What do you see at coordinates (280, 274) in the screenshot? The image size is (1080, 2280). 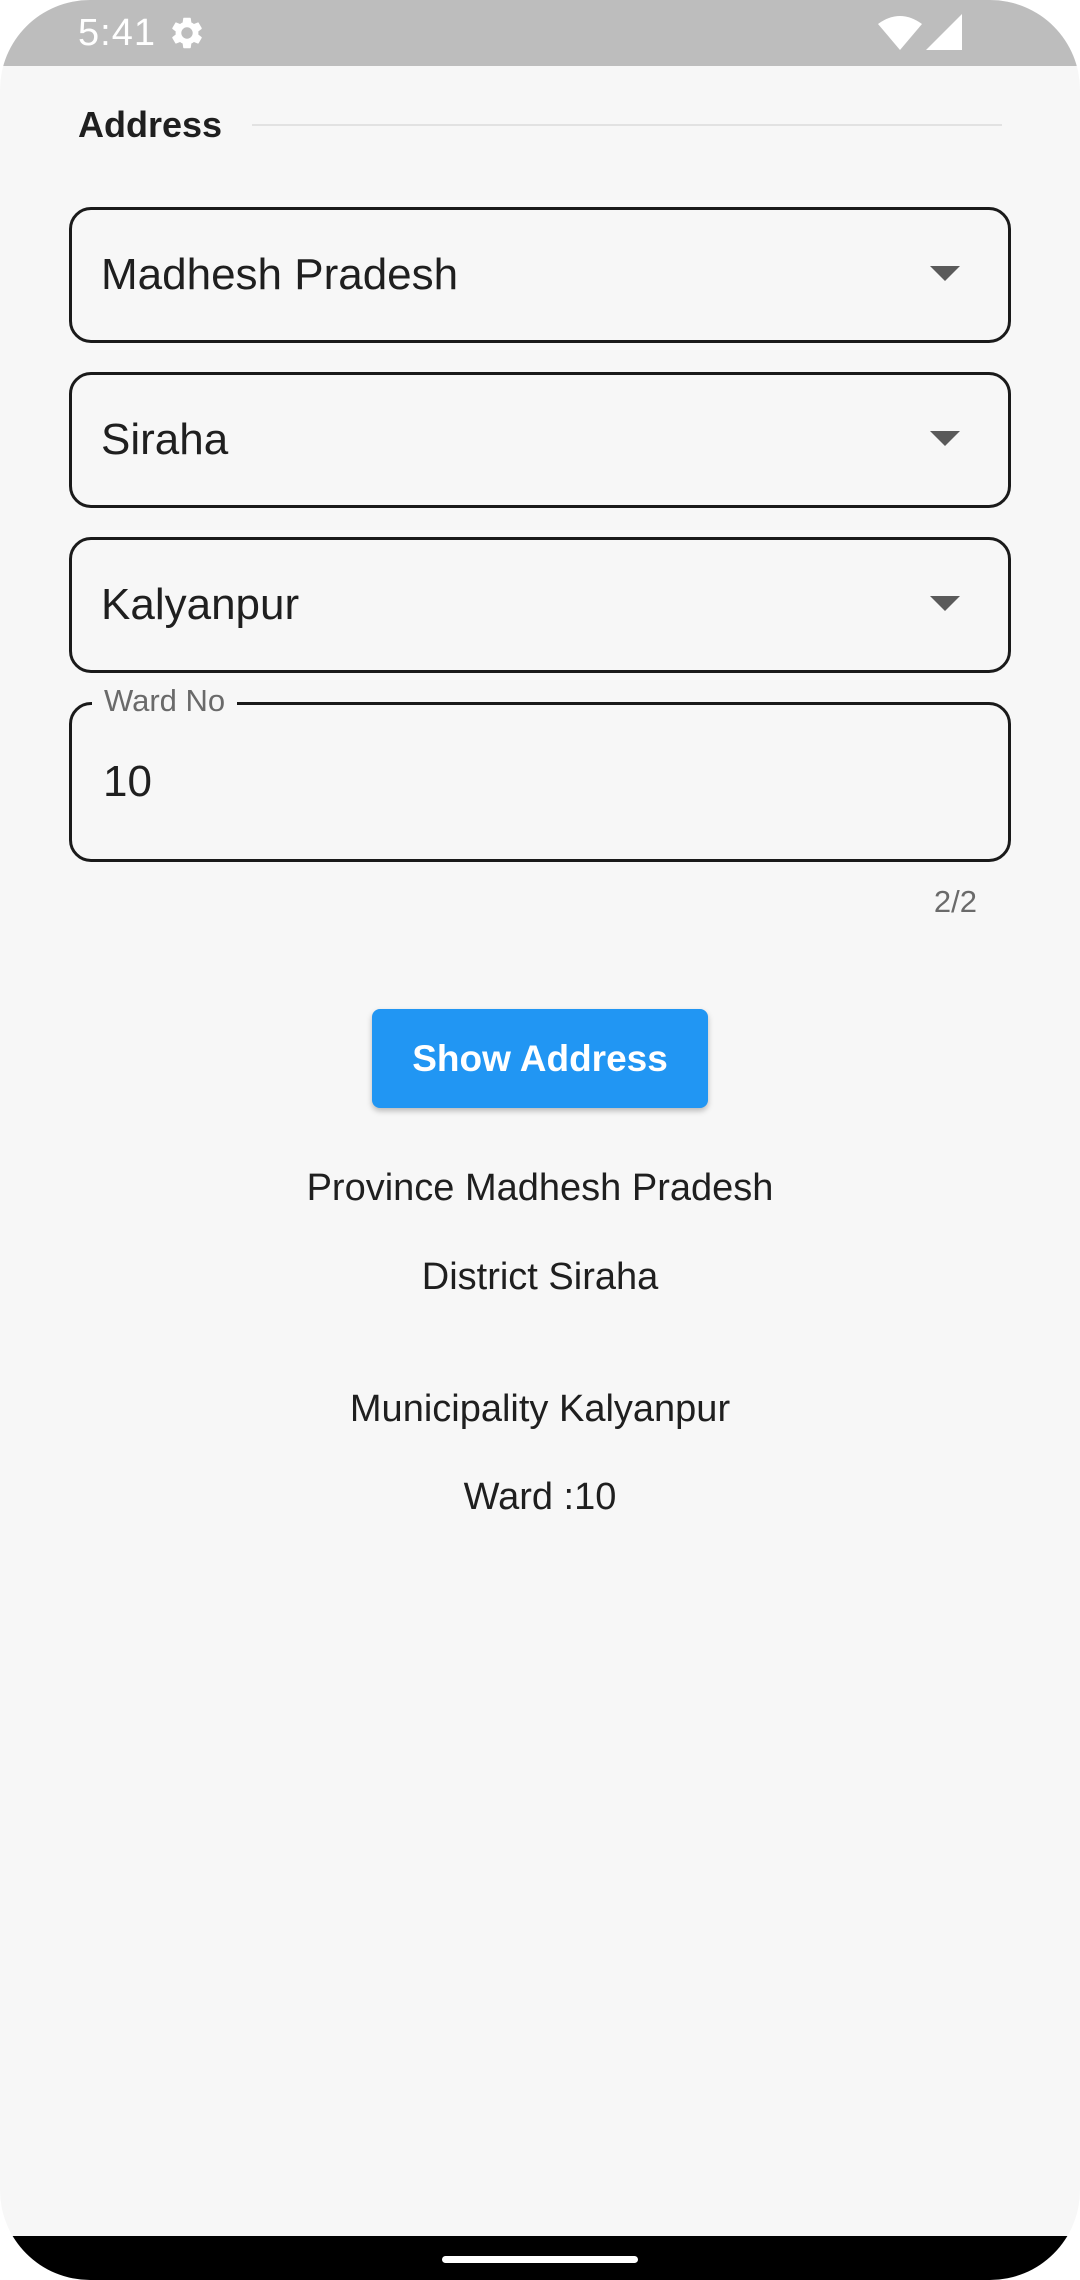 I see `province-value: Madhesh Pradesh` at bounding box center [280, 274].